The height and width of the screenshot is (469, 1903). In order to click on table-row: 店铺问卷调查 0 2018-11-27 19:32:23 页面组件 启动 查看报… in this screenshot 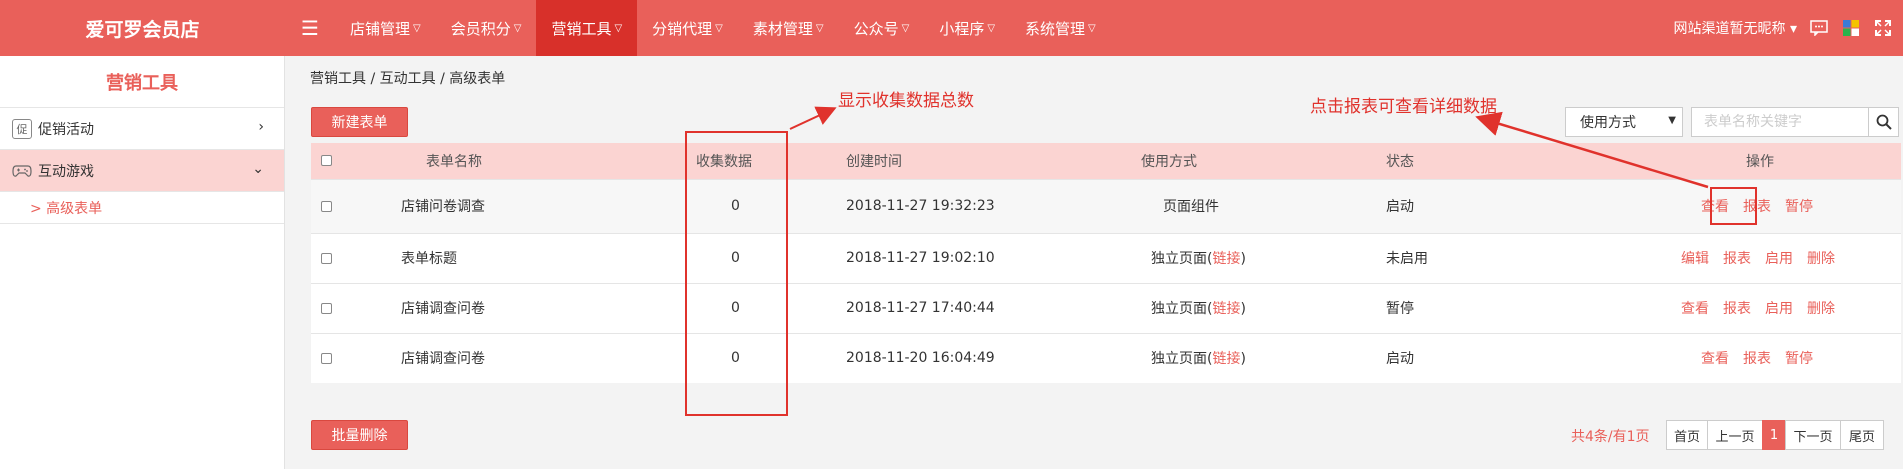, I will do `click(1106, 205)`.